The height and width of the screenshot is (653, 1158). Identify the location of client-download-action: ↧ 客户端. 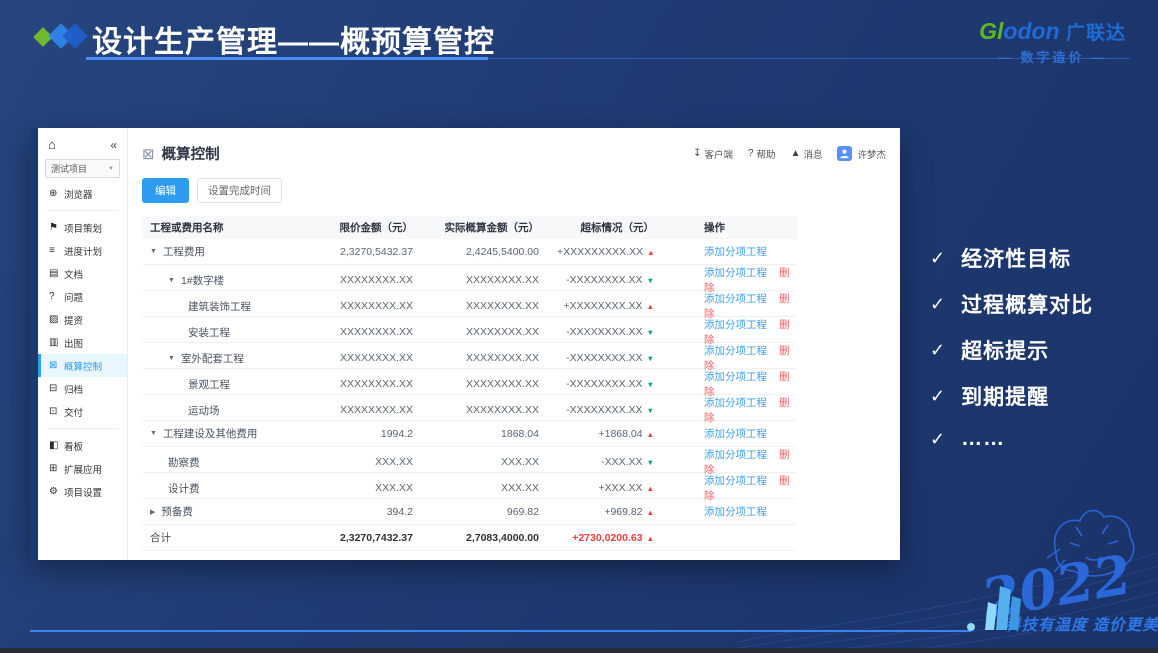
(713, 154).